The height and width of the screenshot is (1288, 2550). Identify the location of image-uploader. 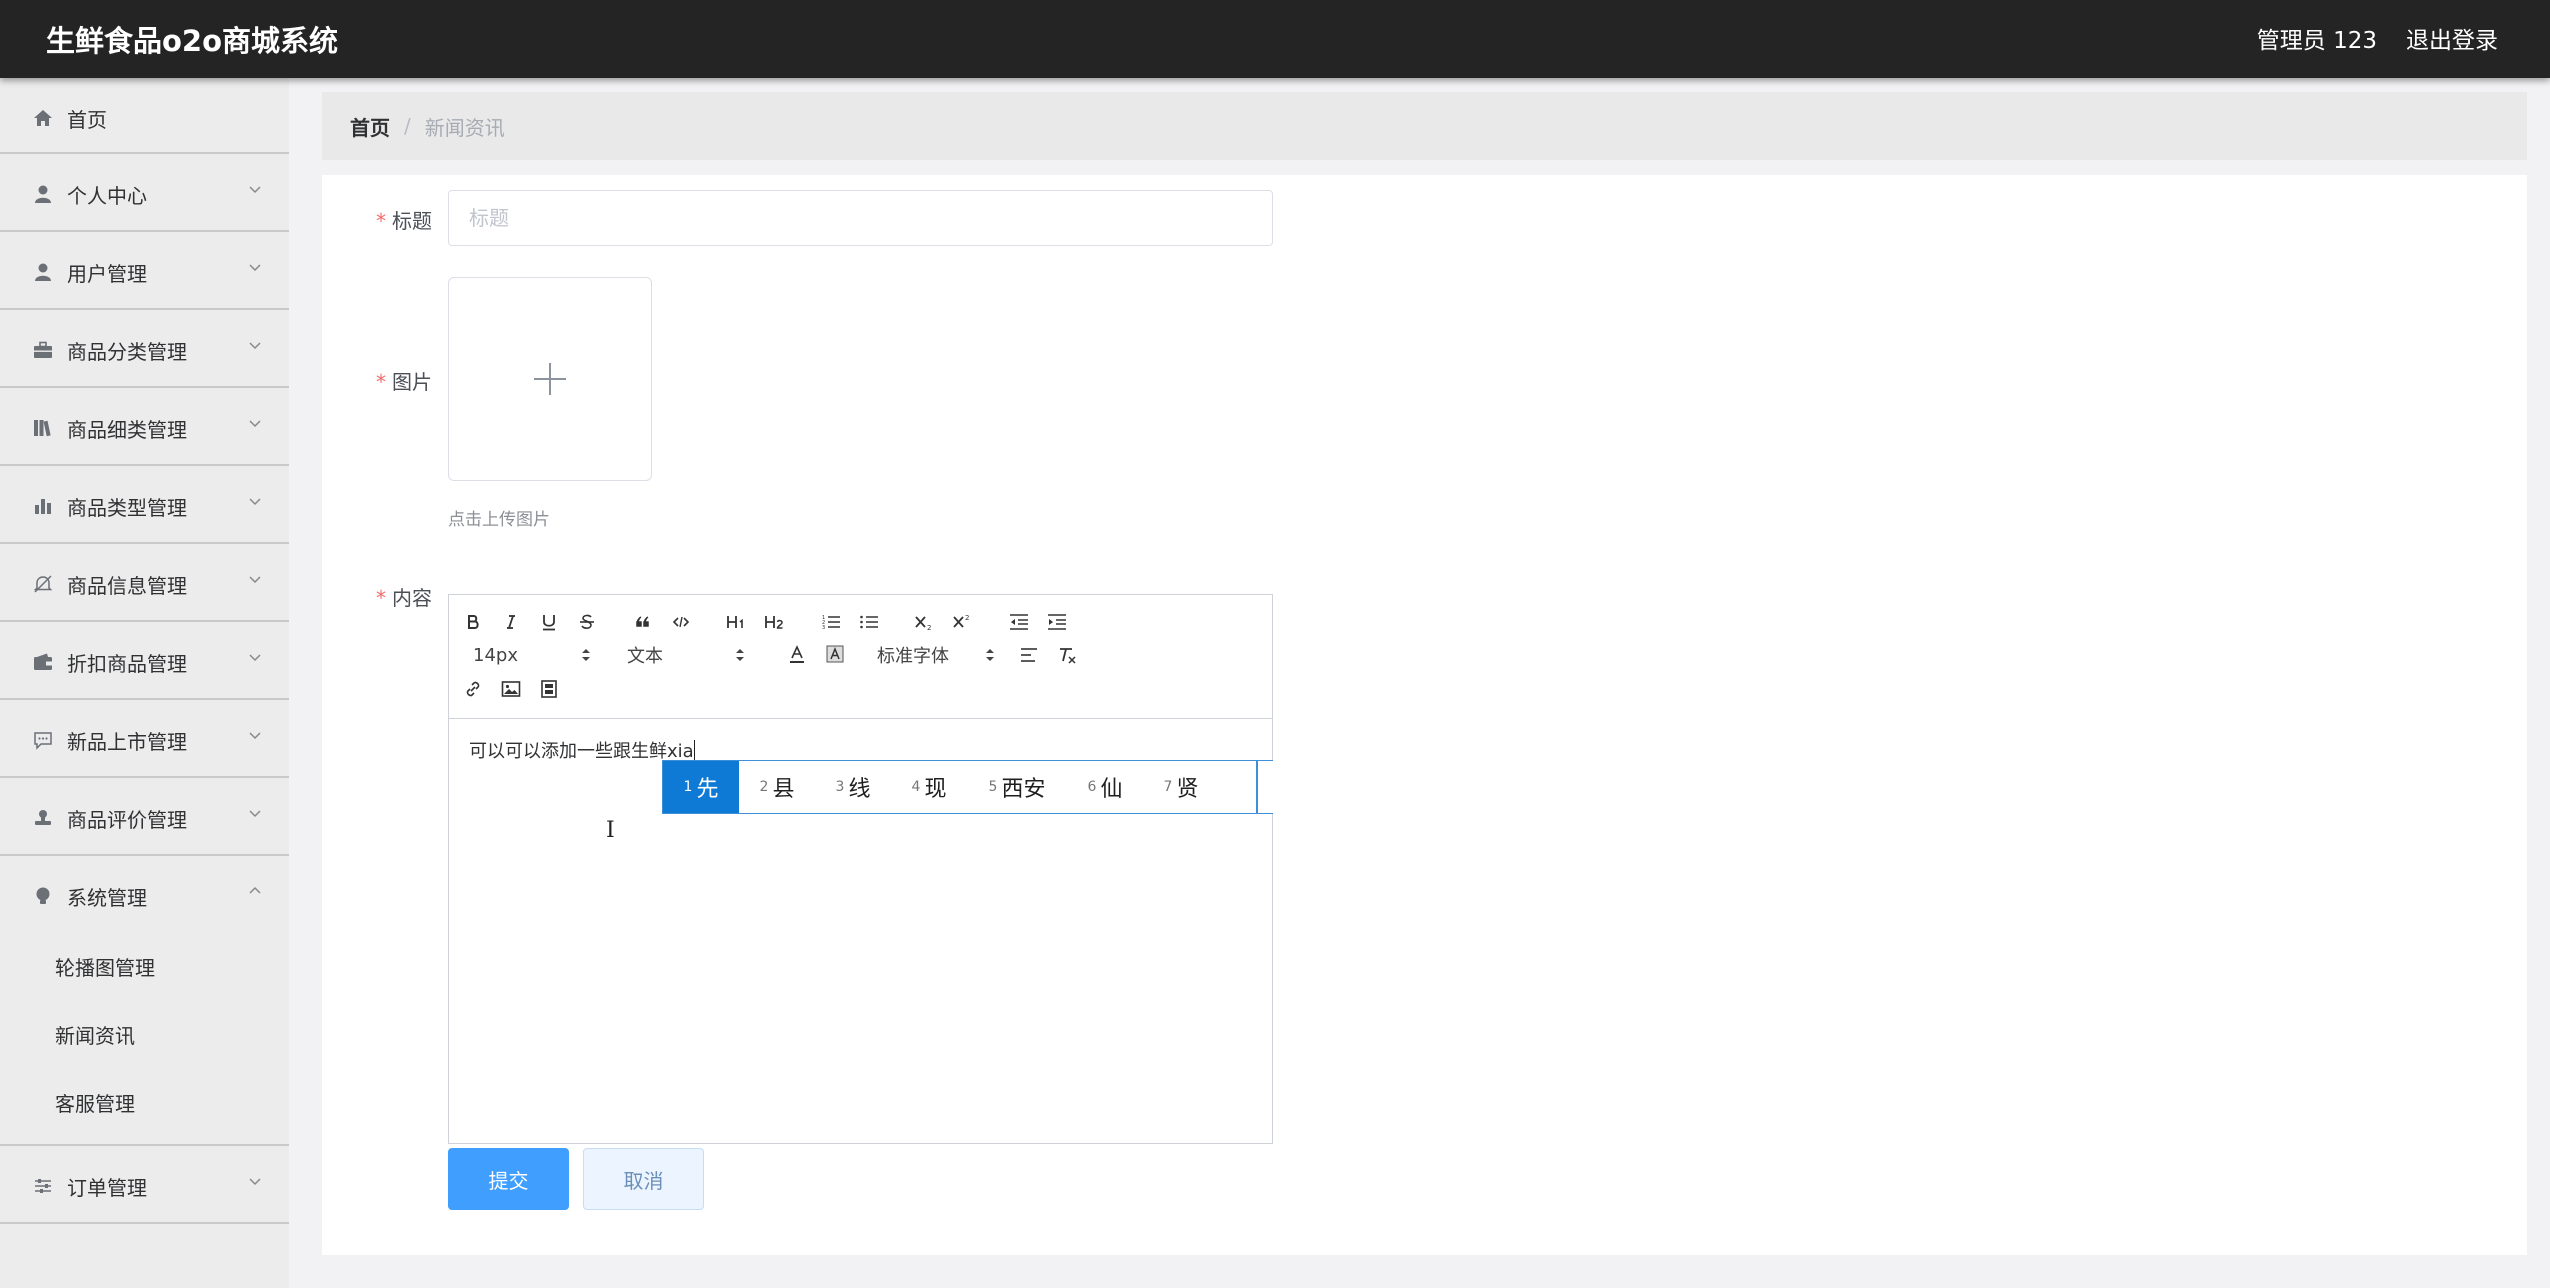
(550, 379).